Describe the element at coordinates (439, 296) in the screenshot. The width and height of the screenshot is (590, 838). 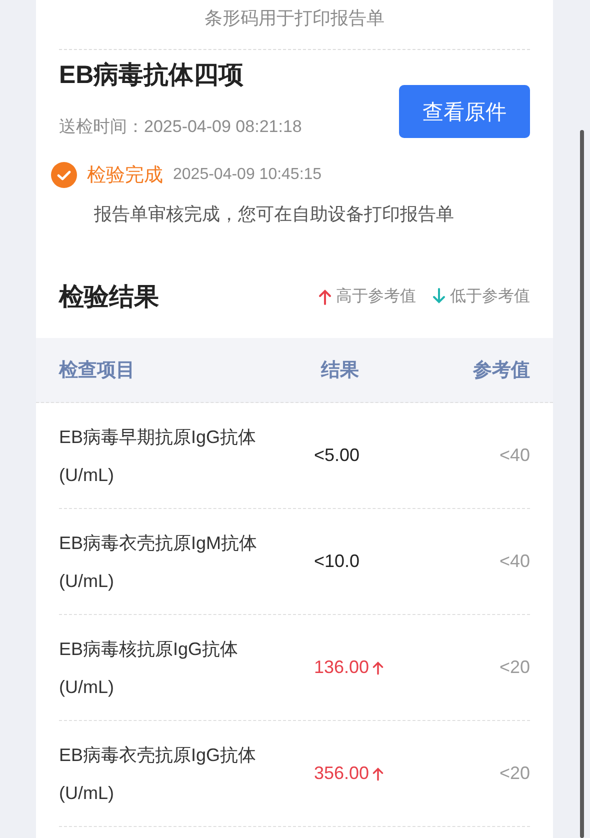
I see `down-arrow-icon` at that location.